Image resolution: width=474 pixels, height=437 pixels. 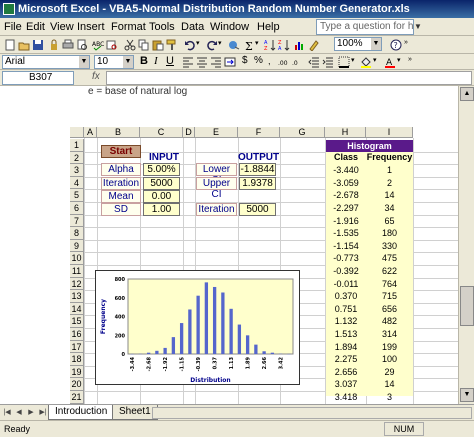 I want to click on histogram-frequency-cell: 180, so click(x=389, y=233).